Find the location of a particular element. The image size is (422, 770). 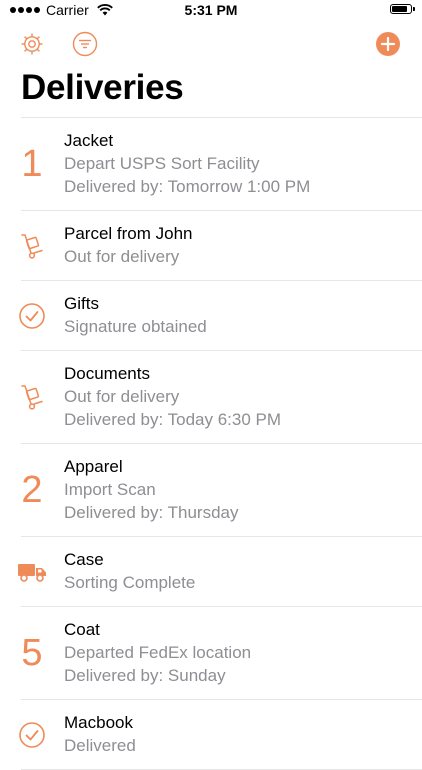

item-status: Sorting Complete is located at coordinates (130, 582).